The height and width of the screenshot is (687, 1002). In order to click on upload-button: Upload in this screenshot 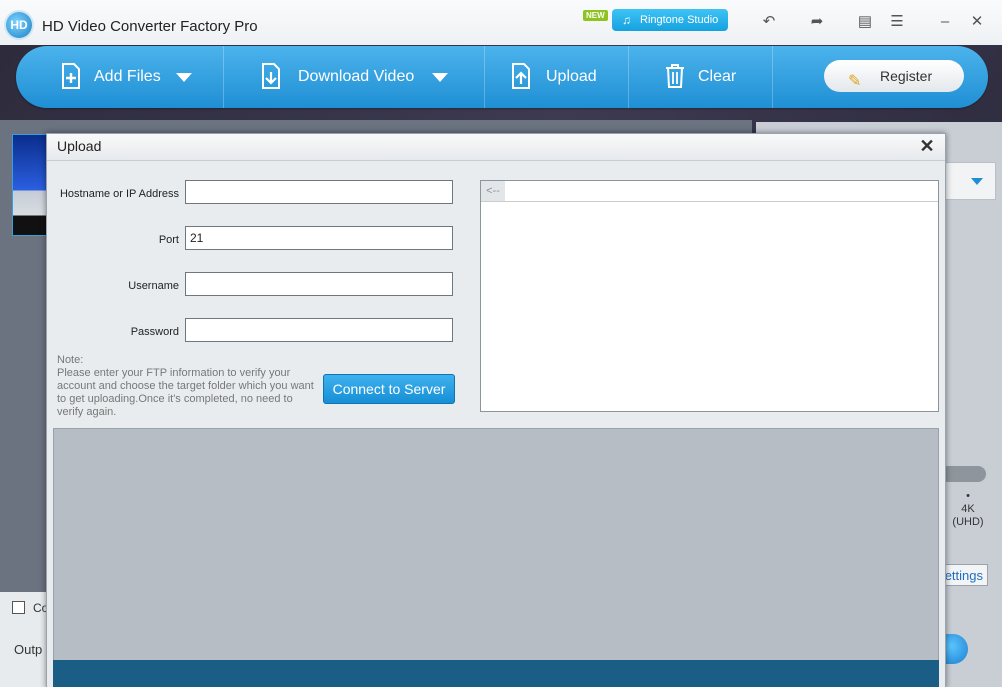, I will do `click(560, 77)`.